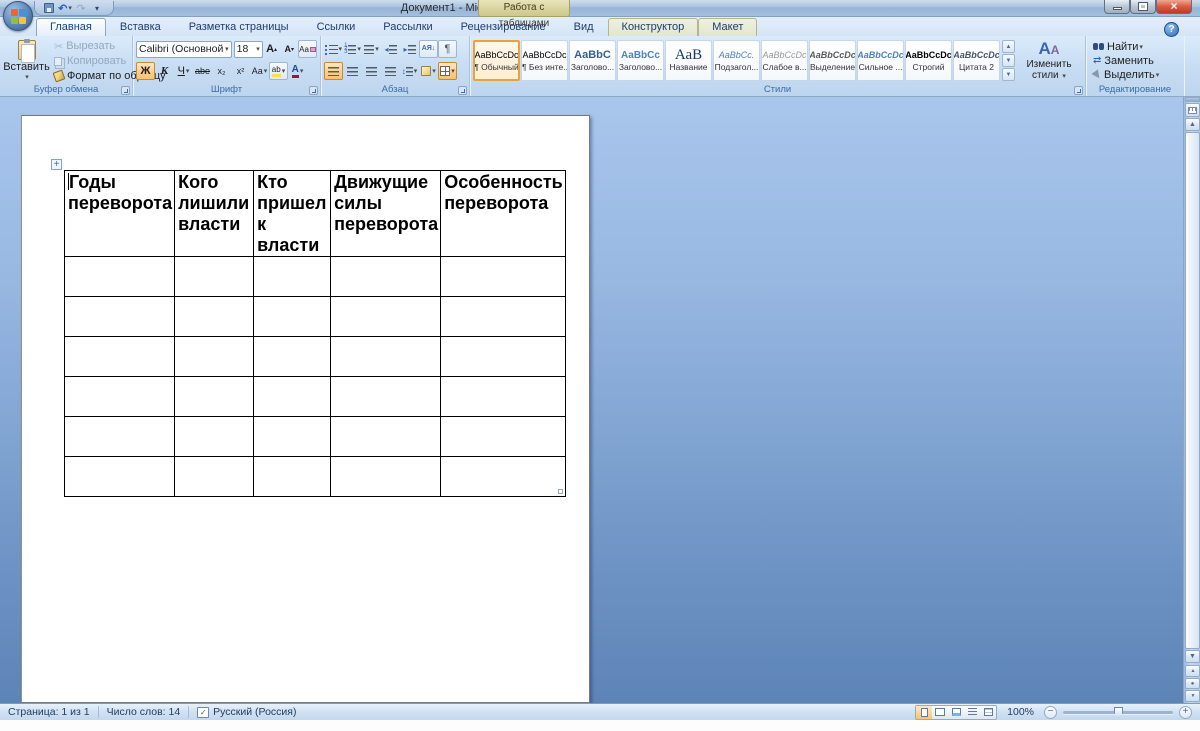 The height and width of the screenshot is (731, 1200). Describe the element at coordinates (292, 213) in the screenshot. I see `table-header-cell-3: Кто пришел к власти` at that location.